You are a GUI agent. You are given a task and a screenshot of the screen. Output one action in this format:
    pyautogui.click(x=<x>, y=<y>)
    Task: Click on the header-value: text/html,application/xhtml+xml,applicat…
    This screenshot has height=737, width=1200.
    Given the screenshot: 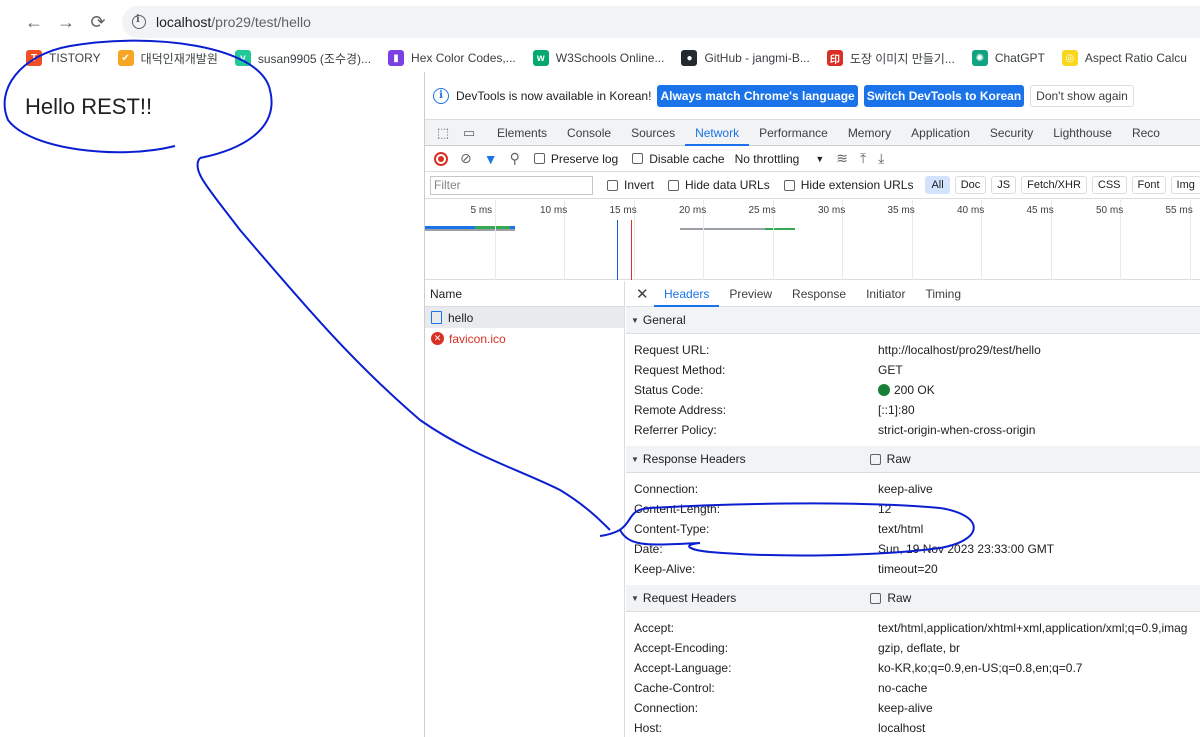 What is the action you would take?
    pyautogui.click(x=1032, y=628)
    